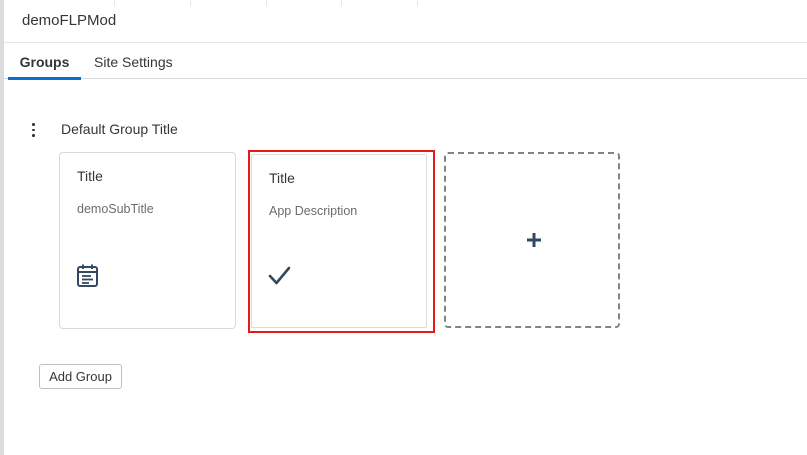 The width and height of the screenshot is (807, 455). I want to click on plus-icon, so click(534, 242).